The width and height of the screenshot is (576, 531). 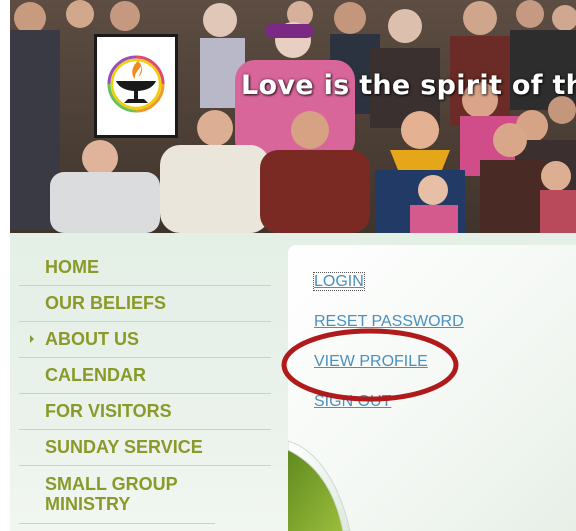 I want to click on page-curl-decoration, so click(x=319, y=485).